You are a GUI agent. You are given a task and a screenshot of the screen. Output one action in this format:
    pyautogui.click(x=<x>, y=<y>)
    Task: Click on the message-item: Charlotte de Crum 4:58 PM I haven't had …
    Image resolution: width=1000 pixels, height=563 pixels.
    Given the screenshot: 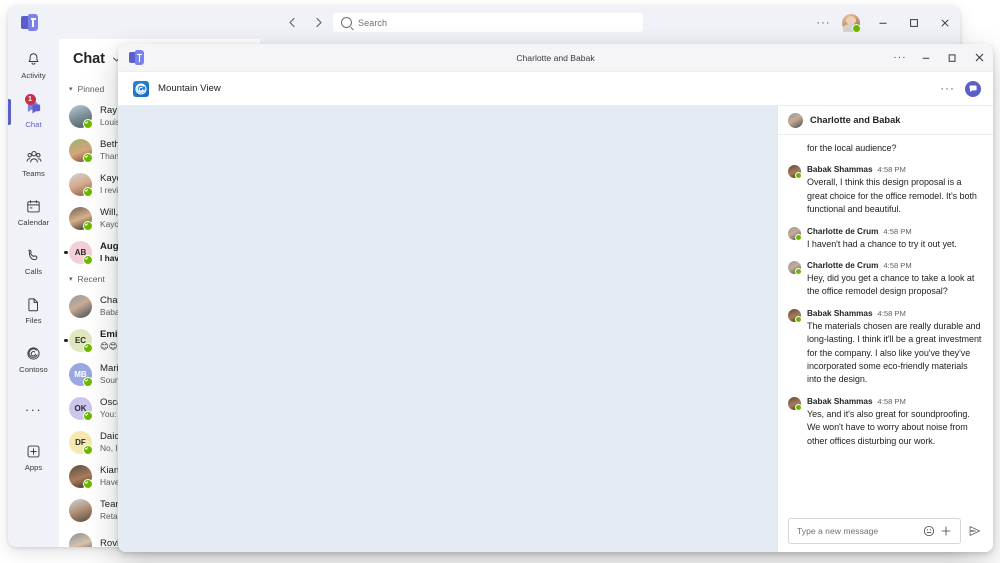 What is the action you would take?
    pyautogui.click(x=885, y=238)
    